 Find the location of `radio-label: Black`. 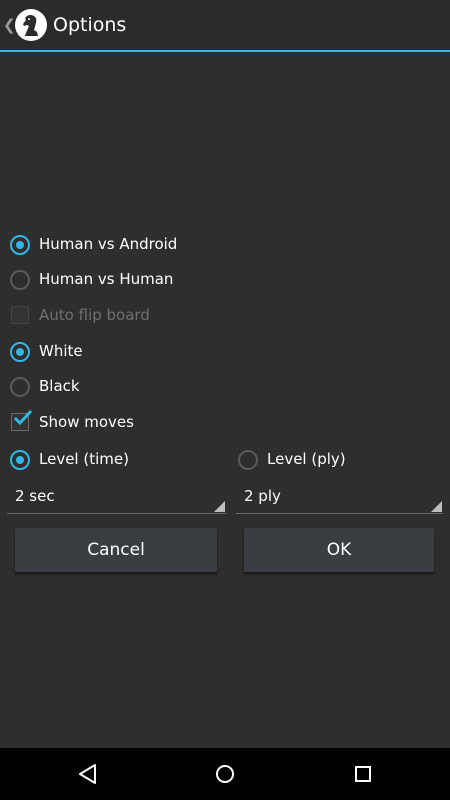

radio-label: Black is located at coordinates (59, 386).